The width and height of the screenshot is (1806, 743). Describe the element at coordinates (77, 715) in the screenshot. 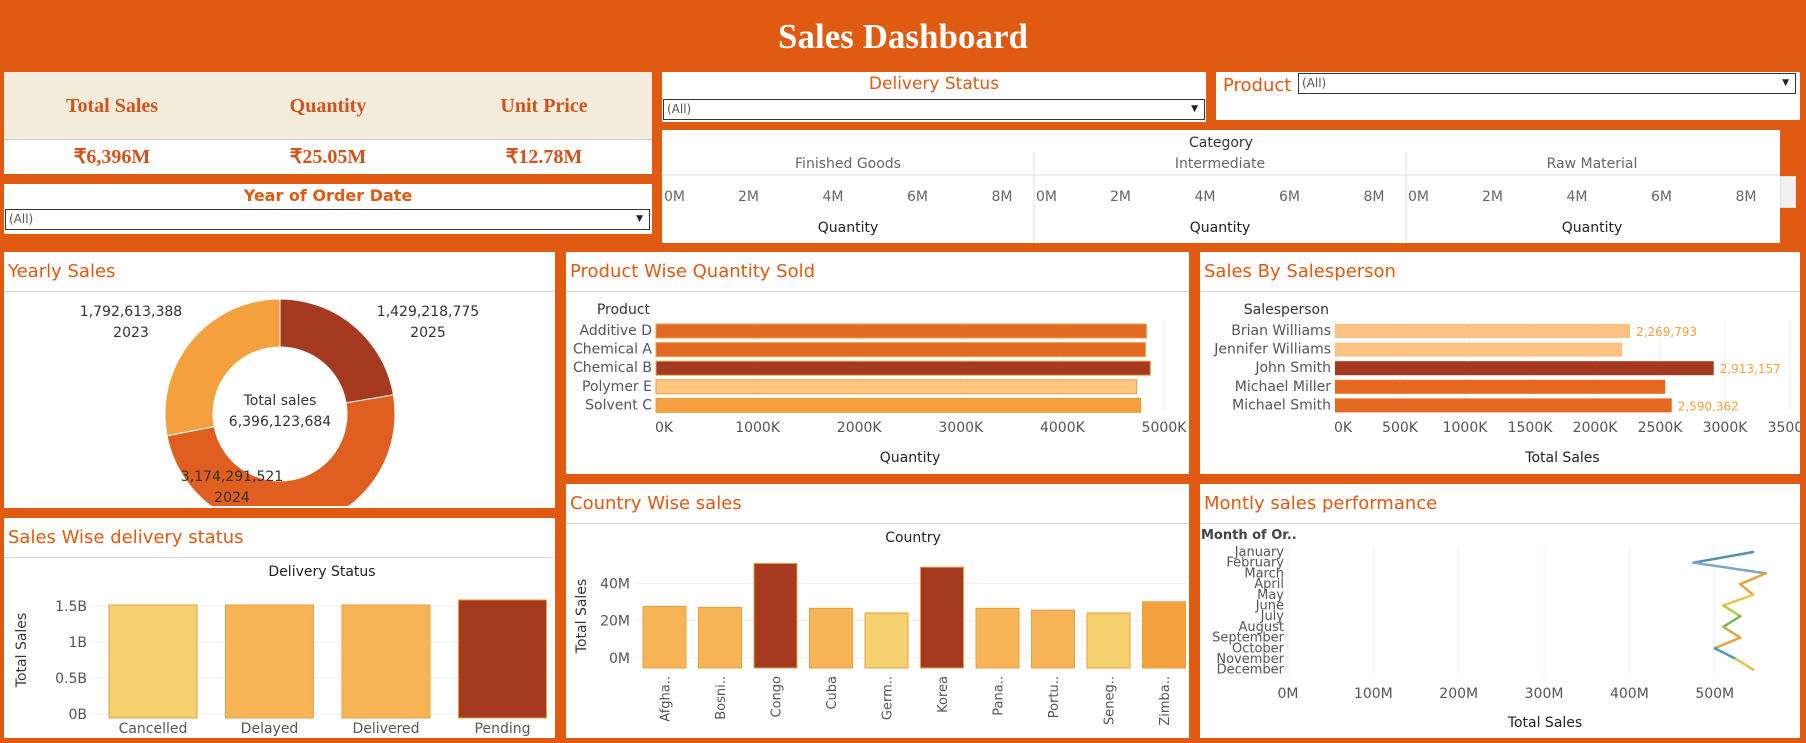

I see `y-tick-label: 0B` at that location.